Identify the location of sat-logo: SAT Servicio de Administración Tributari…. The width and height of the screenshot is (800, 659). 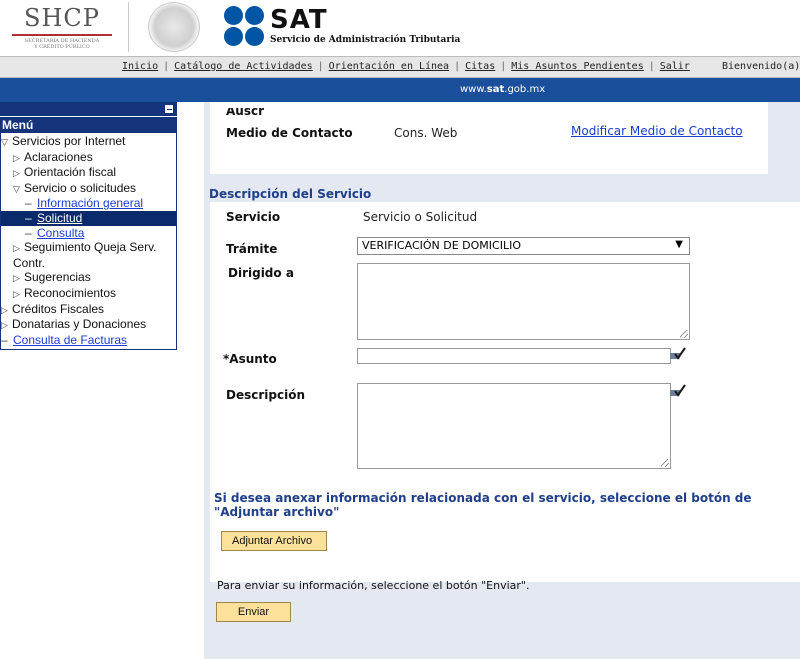
(342, 28).